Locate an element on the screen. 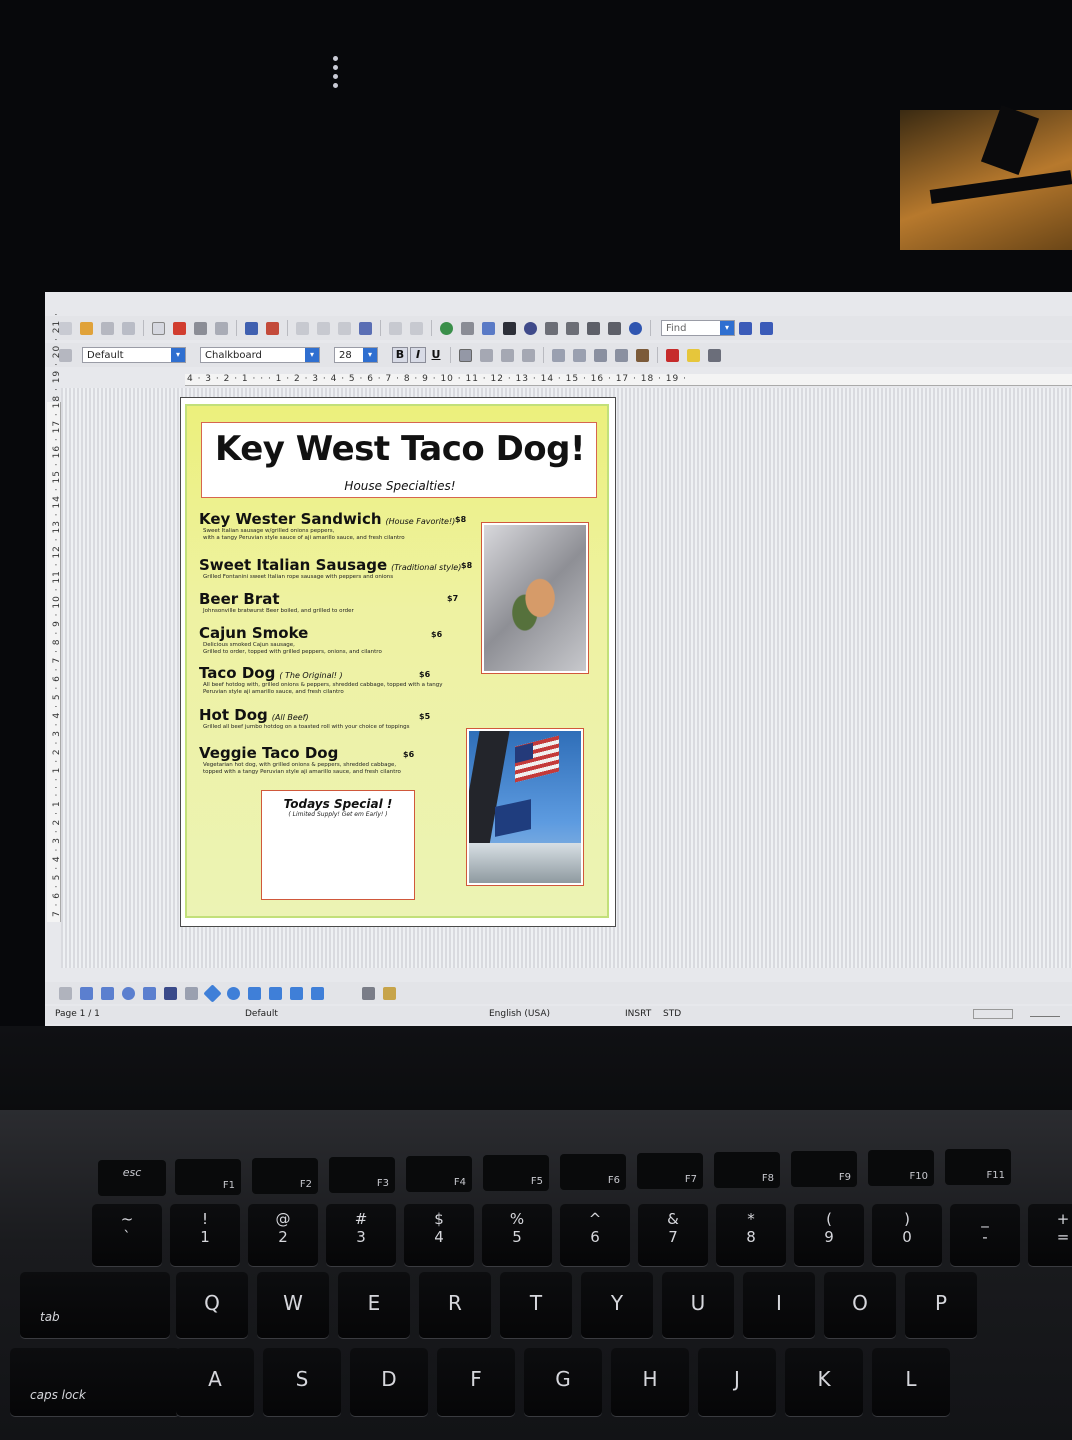  key-3: #3 is located at coordinates (361, 1235).